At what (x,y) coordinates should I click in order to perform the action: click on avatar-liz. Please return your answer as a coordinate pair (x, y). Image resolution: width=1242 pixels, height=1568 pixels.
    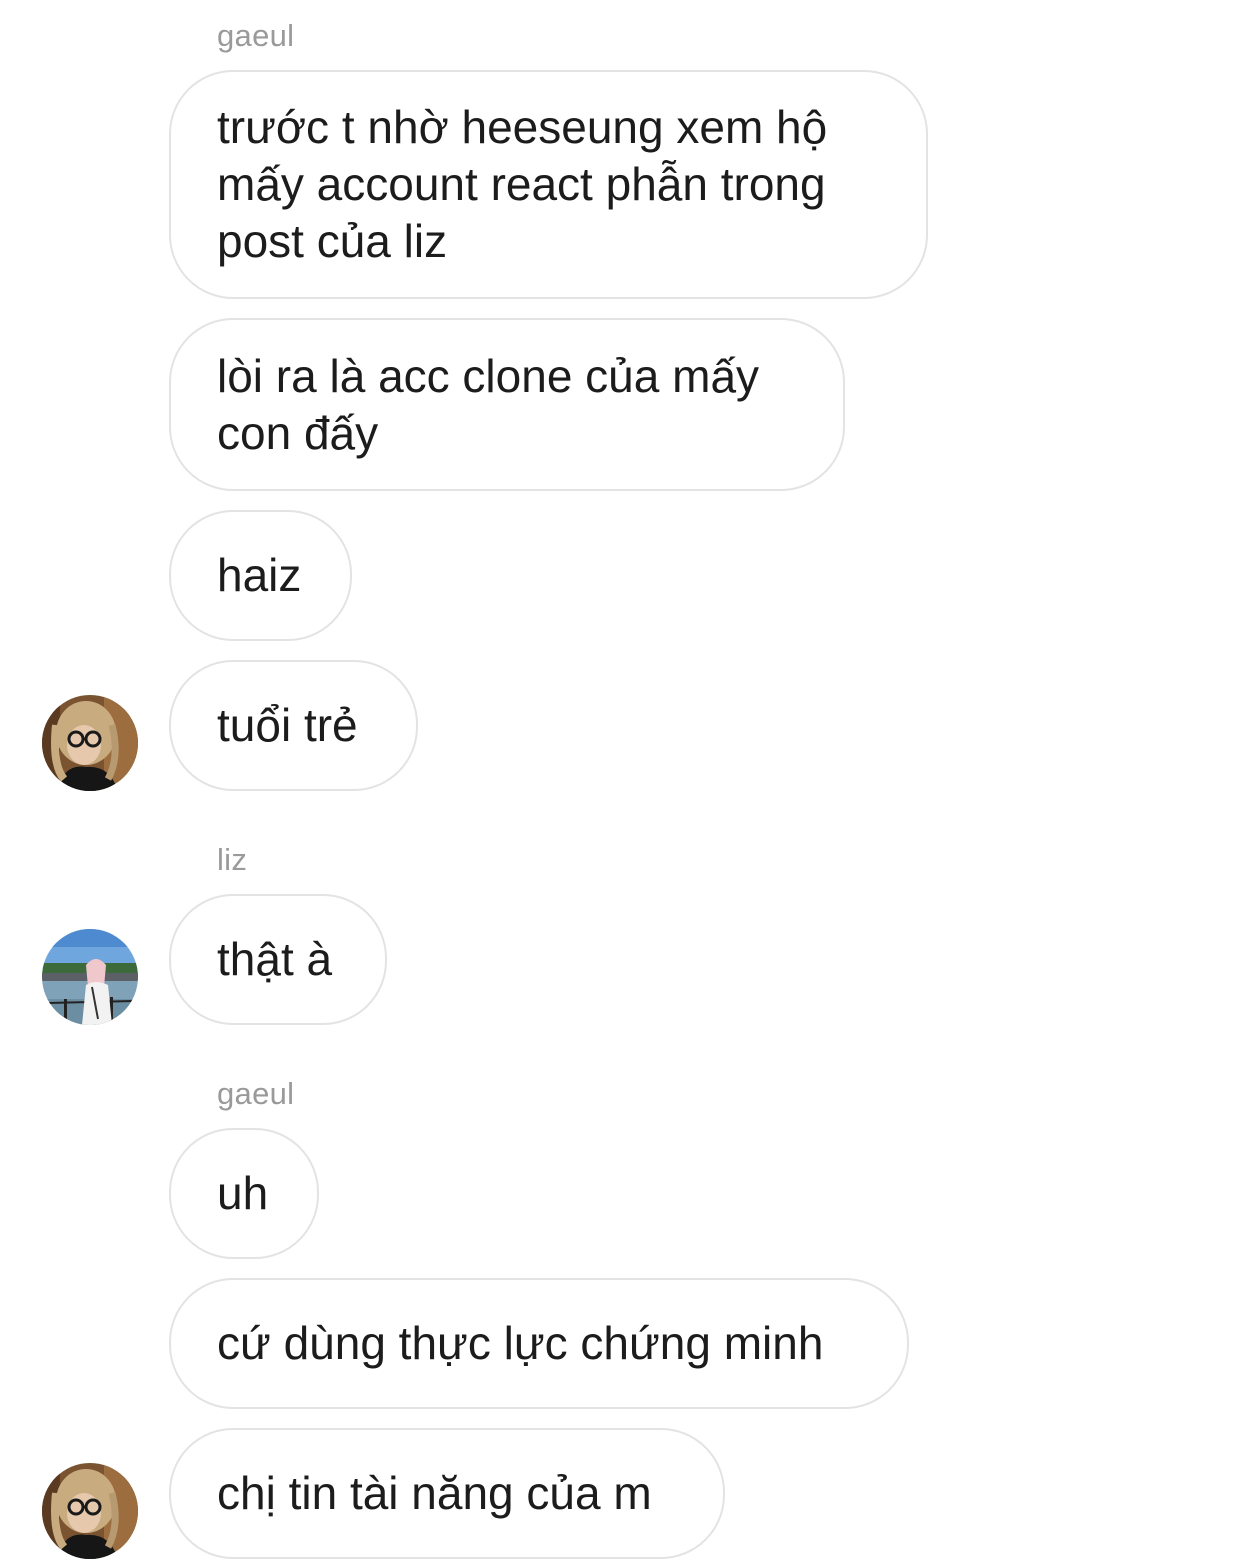
    Looking at the image, I should click on (90, 977).